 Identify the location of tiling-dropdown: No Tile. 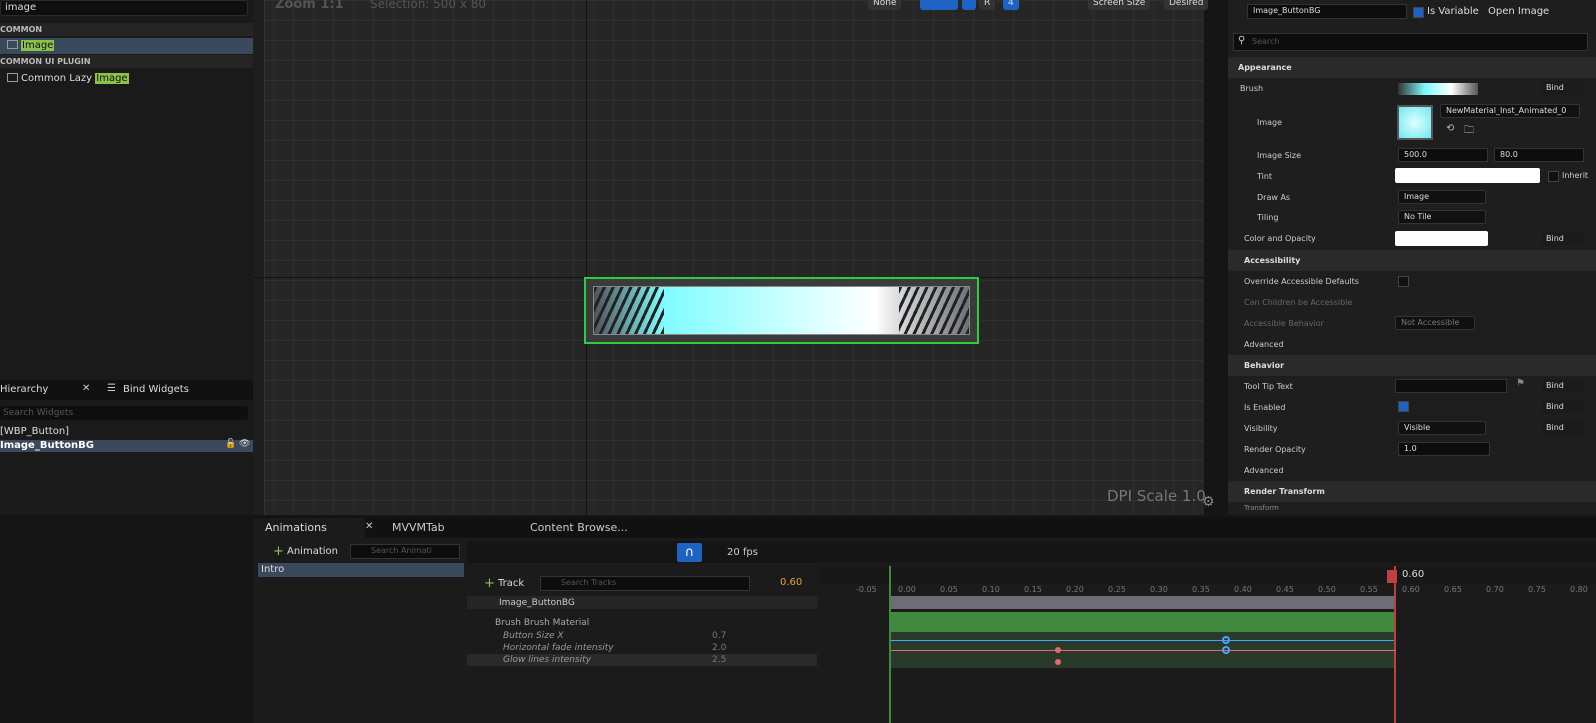
(1442, 217).